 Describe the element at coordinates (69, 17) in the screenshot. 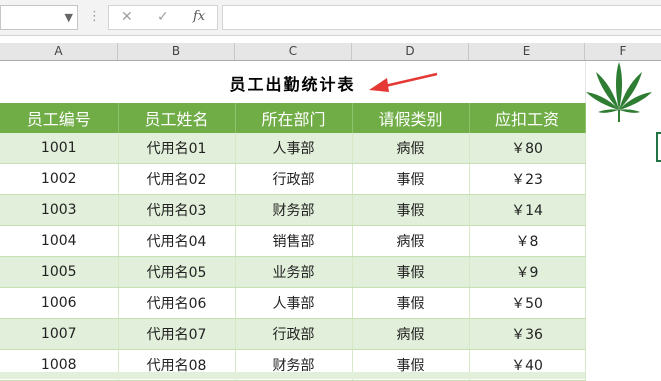

I see `chevron-down-icon: ▼` at that location.